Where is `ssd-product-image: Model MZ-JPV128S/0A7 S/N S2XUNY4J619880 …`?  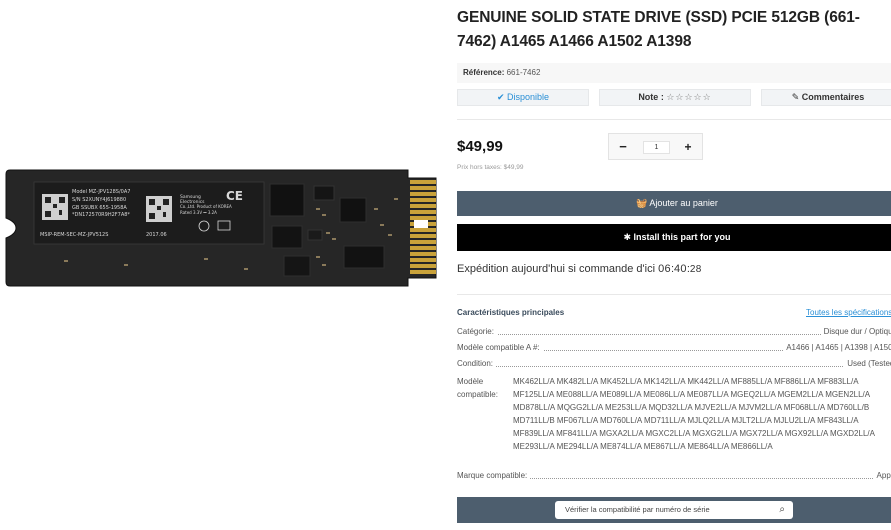 ssd-product-image: Model MZ-JPV128S/0A7 S/N S2XUNY4J619880 … is located at coordinates (221, 228).